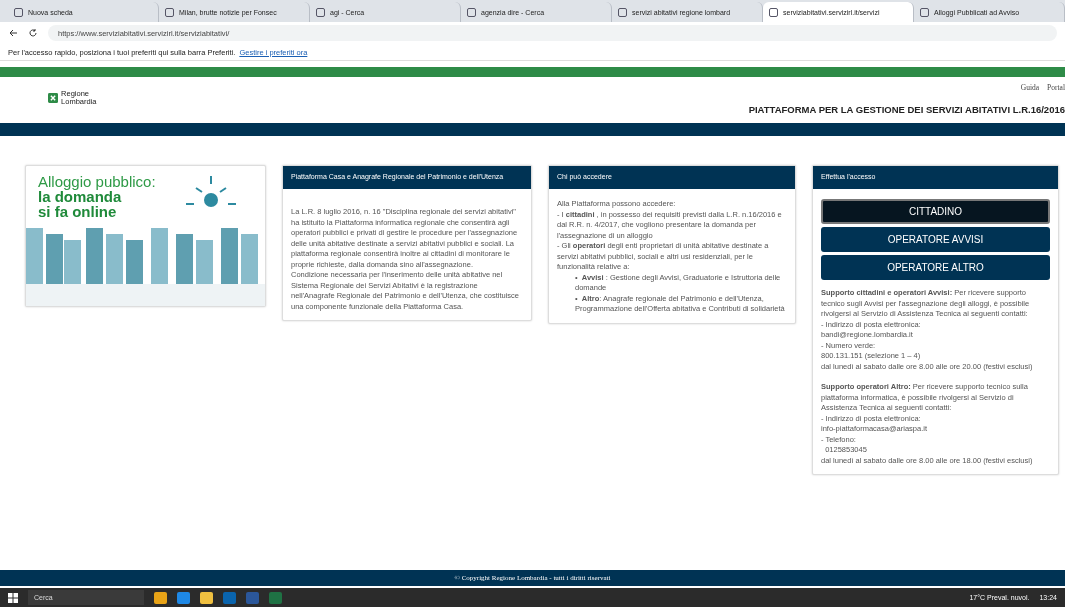 Image resolution: width=1065 pixels, height=607 pixels. What do you see at coordinates (145, 236) in the screenshot?
I see `promo-banner: Alloggio pubblico: la domanda si fa online` at bounding box center [145, 236].